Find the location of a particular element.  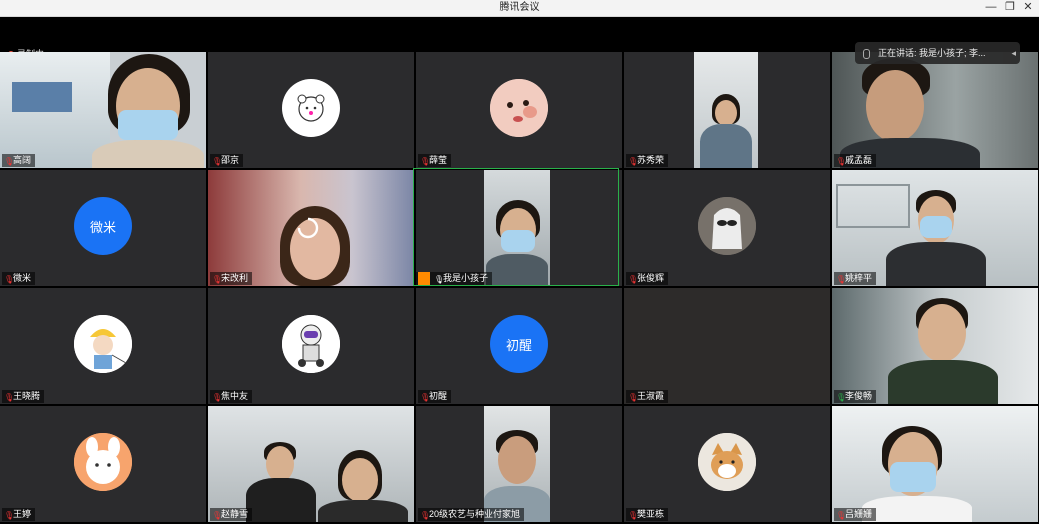

participant-tile: 🎙宋改利 is located at coordinates (311, 228).